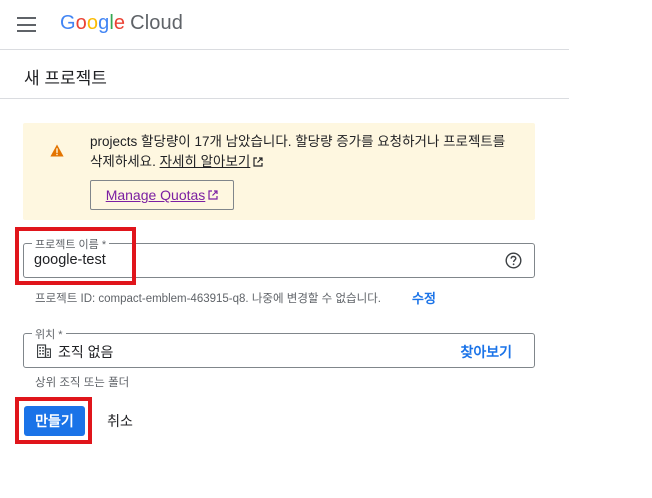 This screenshot has height=498, width=652. What do you see at coordinates (49, 334) in the screenshot?
I see `location-label: 위치 *` at bounding box center [49, 334].